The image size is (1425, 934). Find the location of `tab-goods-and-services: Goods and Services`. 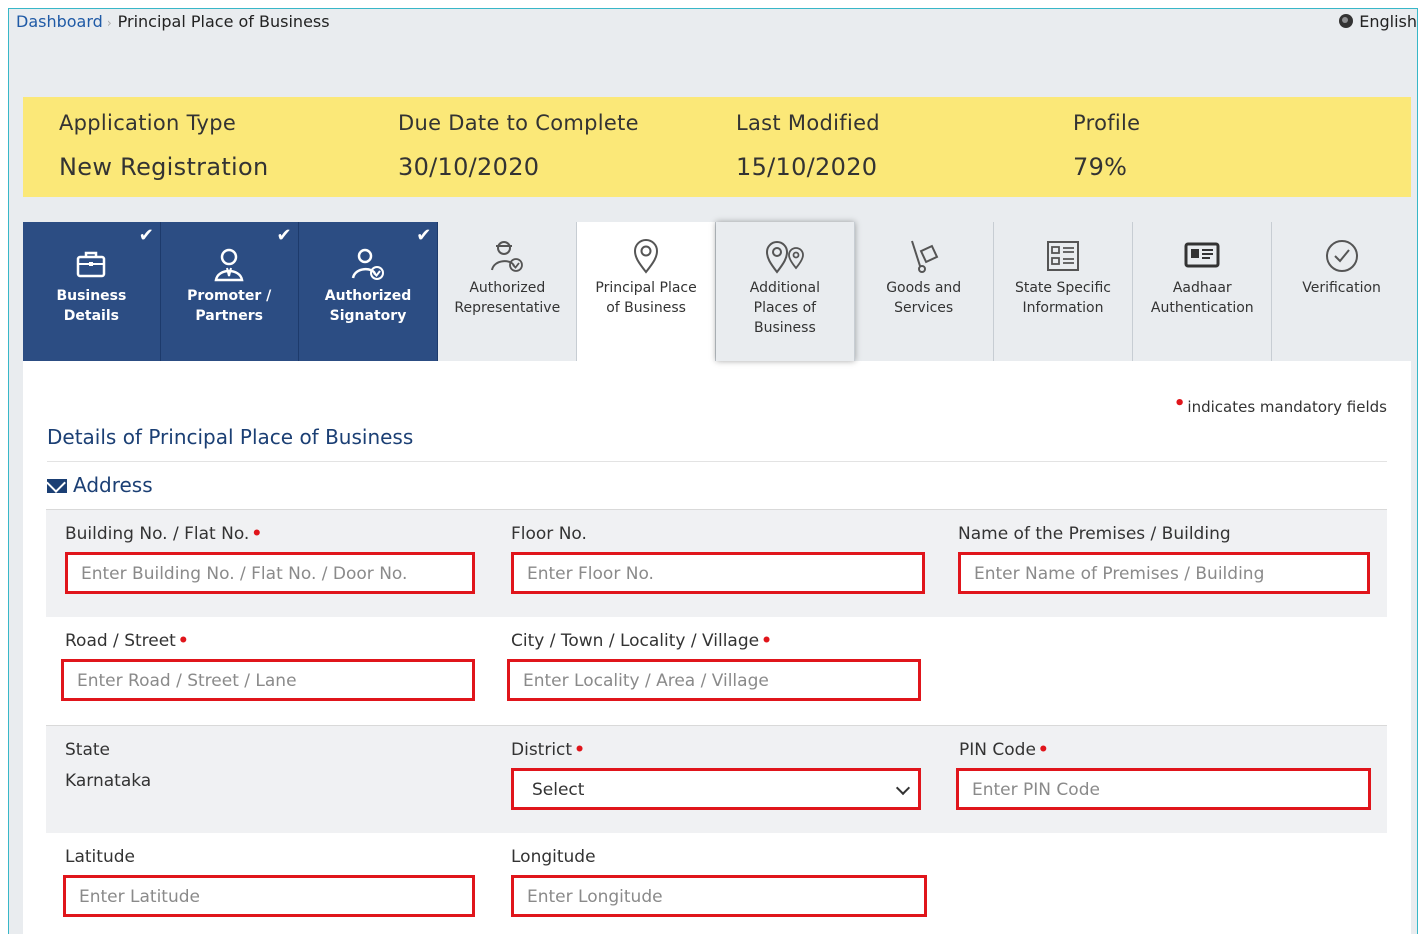

tab-goods-and-services: Goods and Services is located at coordinates (924, 291).